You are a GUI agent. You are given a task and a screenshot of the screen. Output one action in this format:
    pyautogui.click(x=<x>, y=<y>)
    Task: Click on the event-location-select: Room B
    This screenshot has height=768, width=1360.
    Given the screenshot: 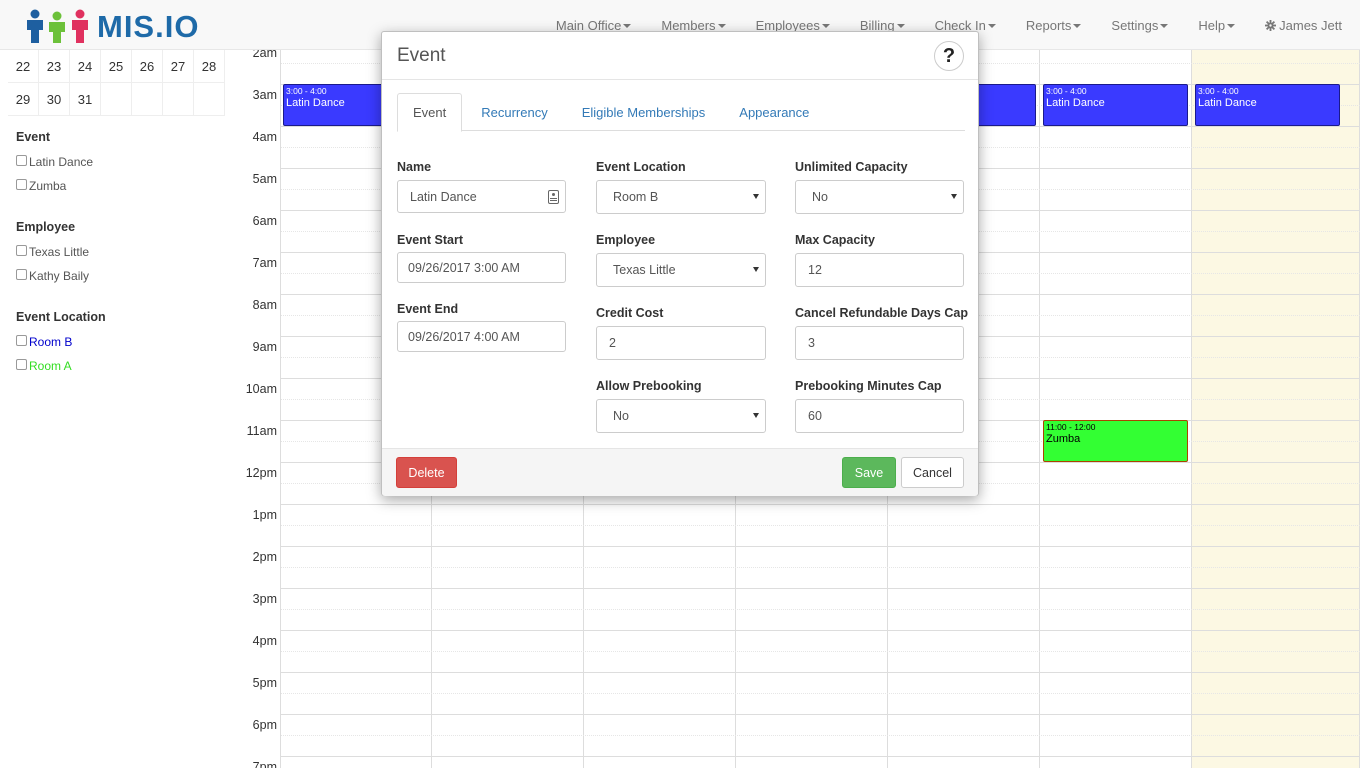 What is the action you would take?
    pyautogui.click(x=681, y=197)
    